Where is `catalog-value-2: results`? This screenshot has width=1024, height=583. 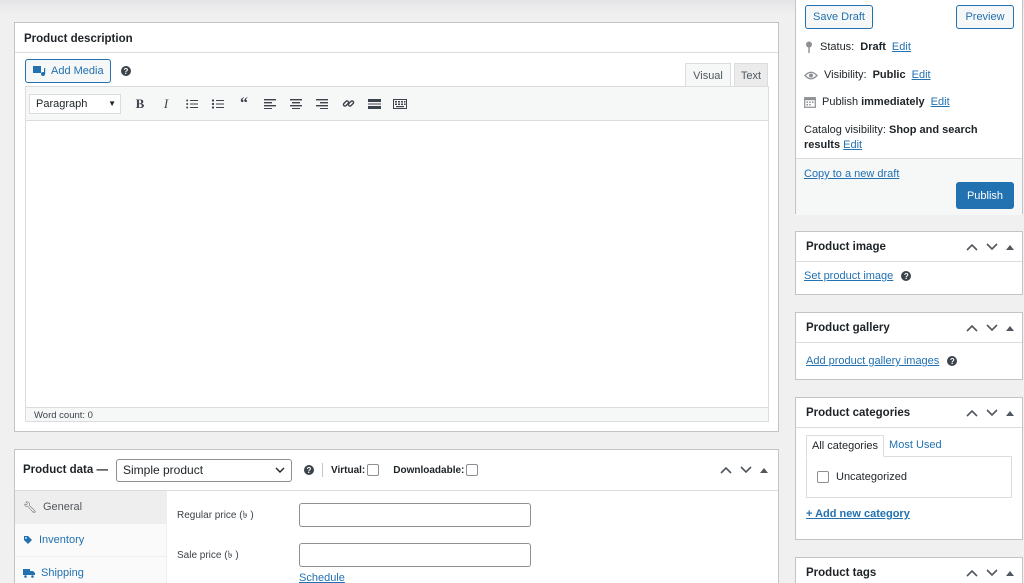 catalog-value-2: results is located at coordinates (822, 145).